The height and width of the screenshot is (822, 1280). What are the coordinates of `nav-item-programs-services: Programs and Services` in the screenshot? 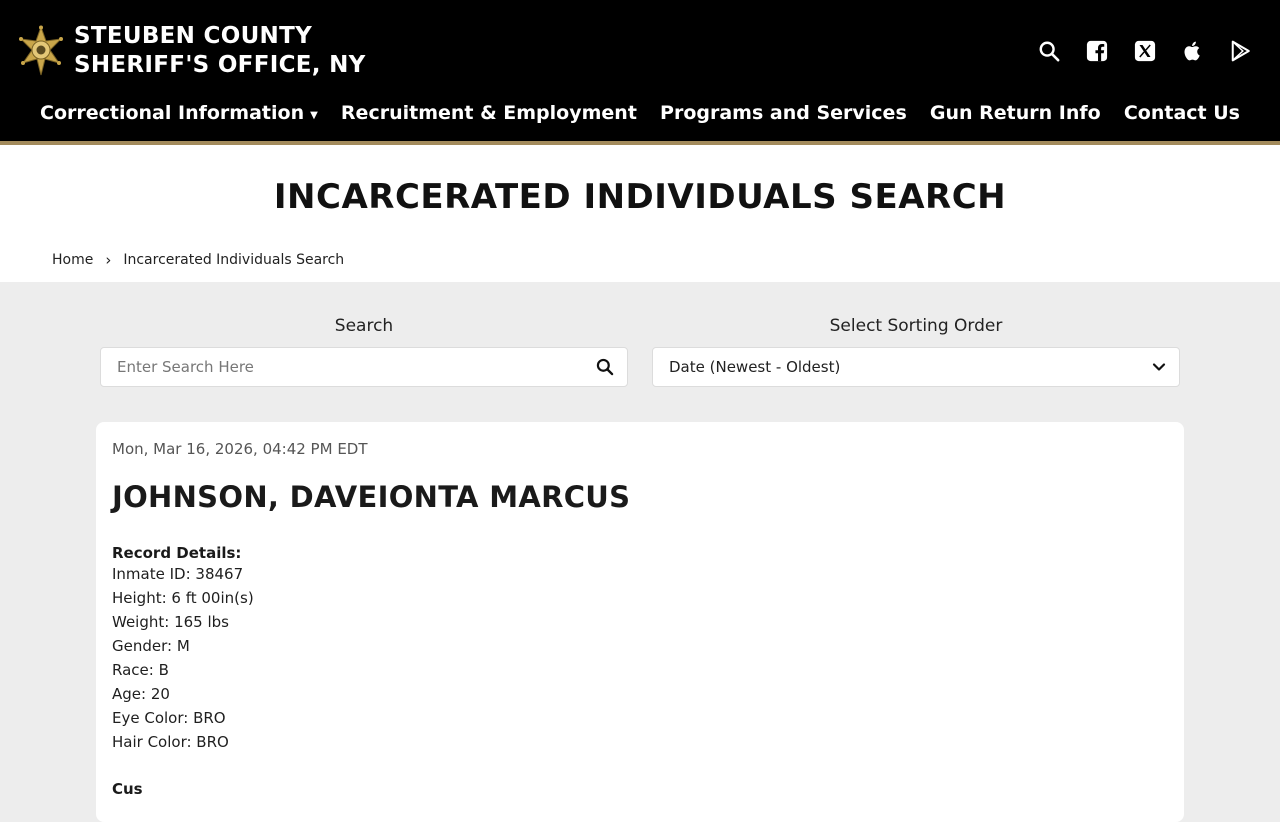 It's located at (783, 120).